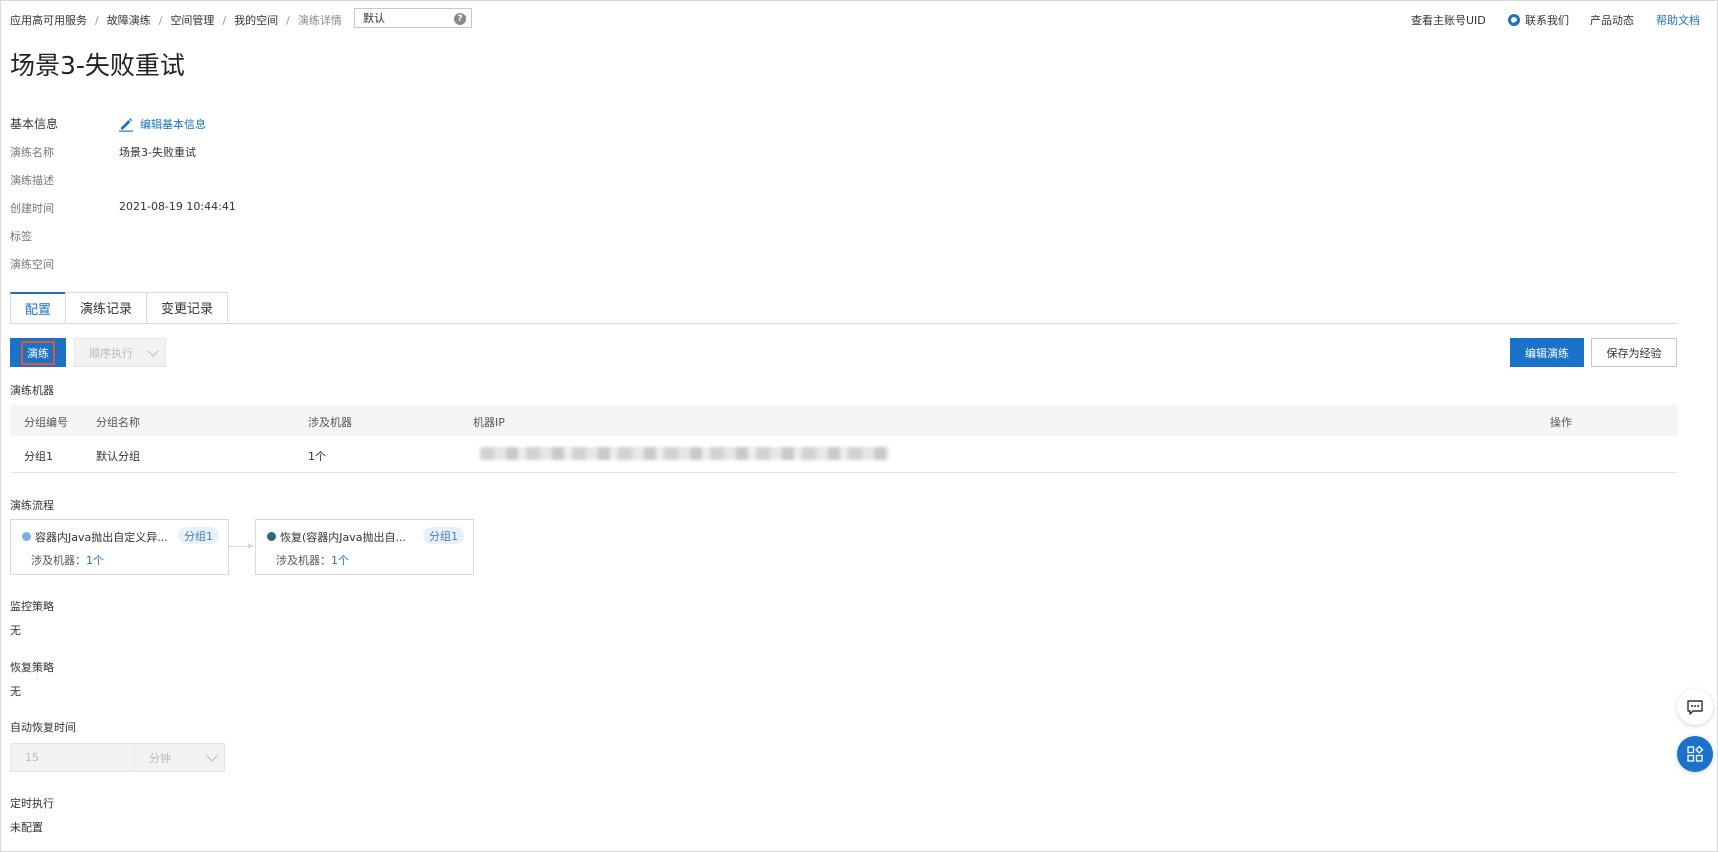 The height and width of the screenshot is (852, 1718). What do you see at coordinates (32, 180) in the screenshot?
I see `info-key-description: 演练描述` at bounding box center [32, 180].